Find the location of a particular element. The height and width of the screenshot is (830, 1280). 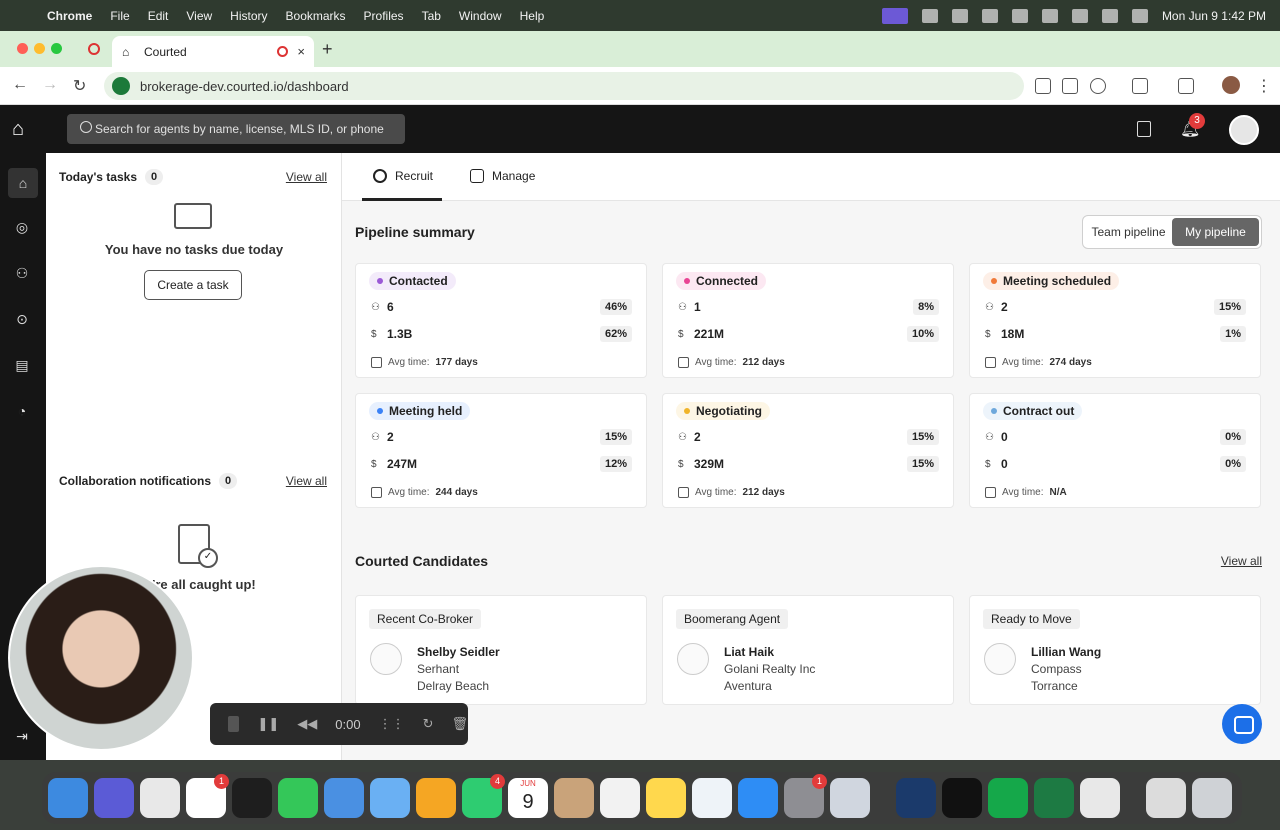

chrome-secondary-icon is located at coordinates (1100, 798).